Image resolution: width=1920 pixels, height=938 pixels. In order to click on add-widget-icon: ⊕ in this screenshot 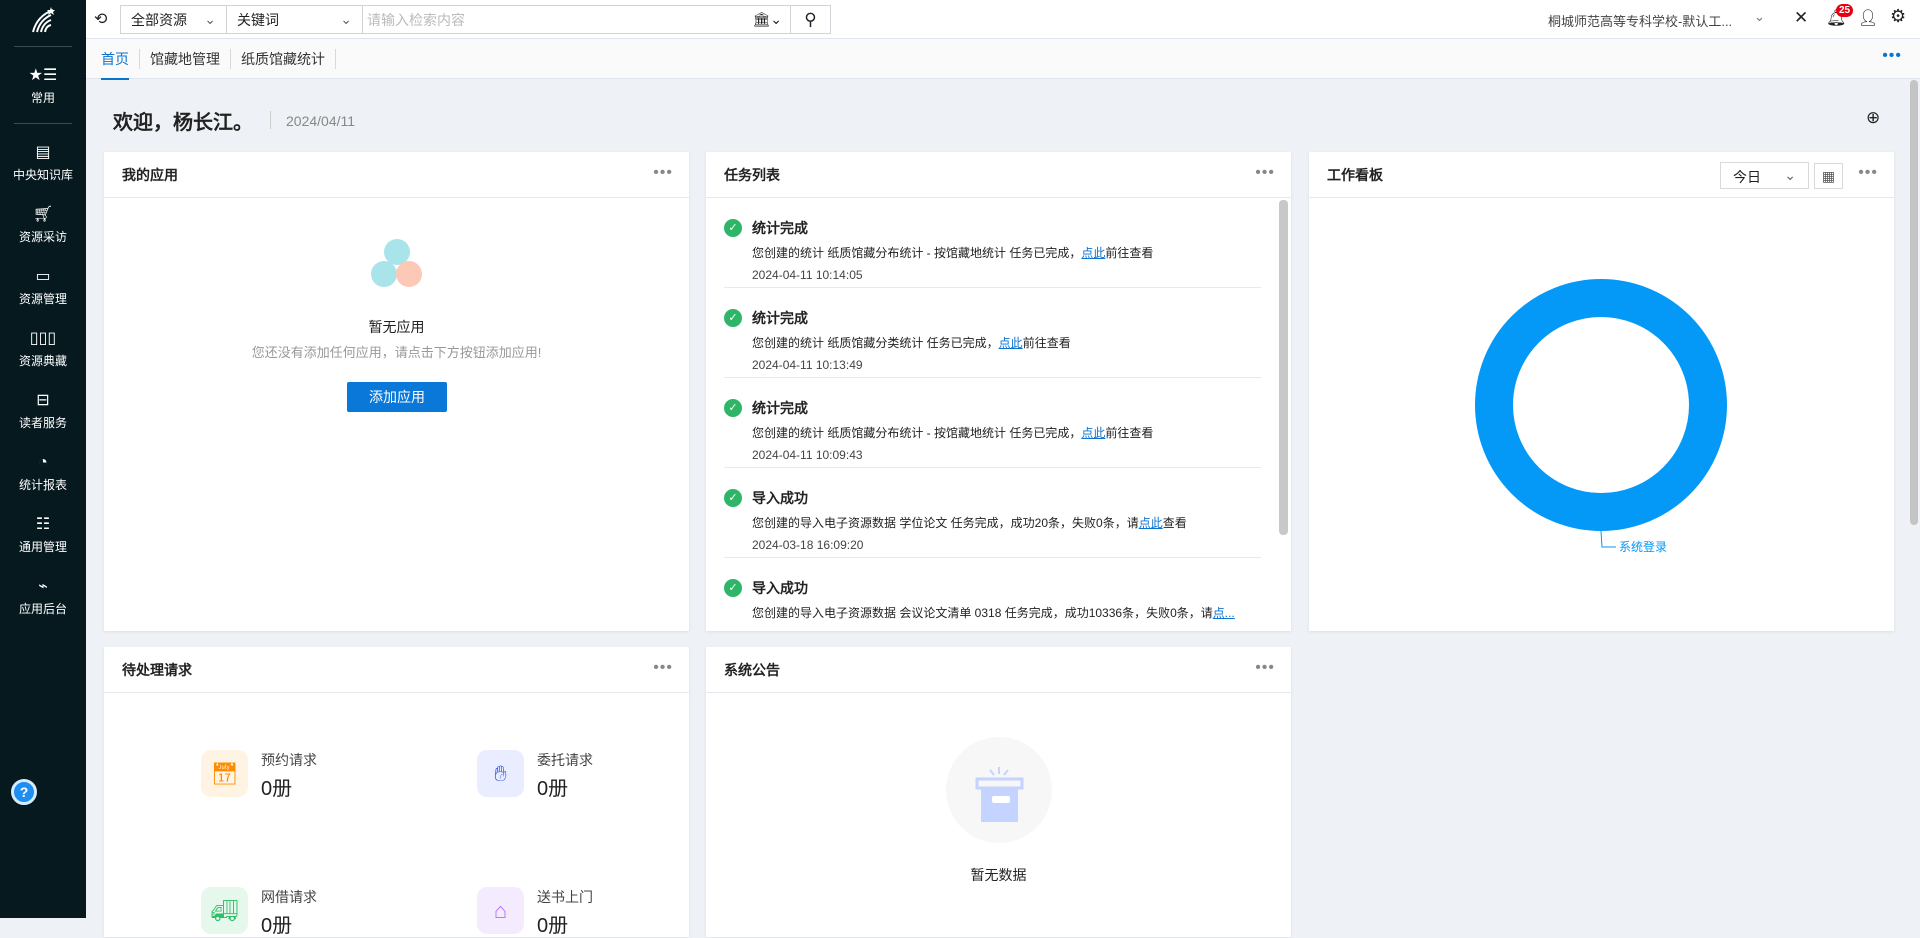, I will do `click(1873, 118)`.